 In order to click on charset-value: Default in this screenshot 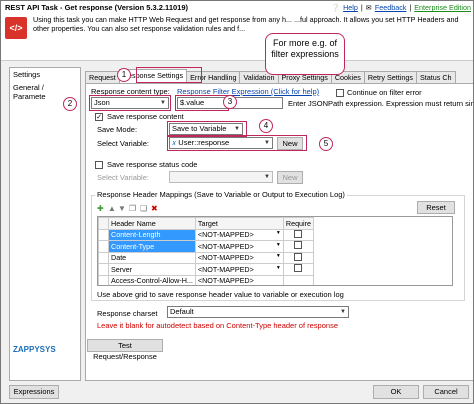, I will do `click(182, 311)`.